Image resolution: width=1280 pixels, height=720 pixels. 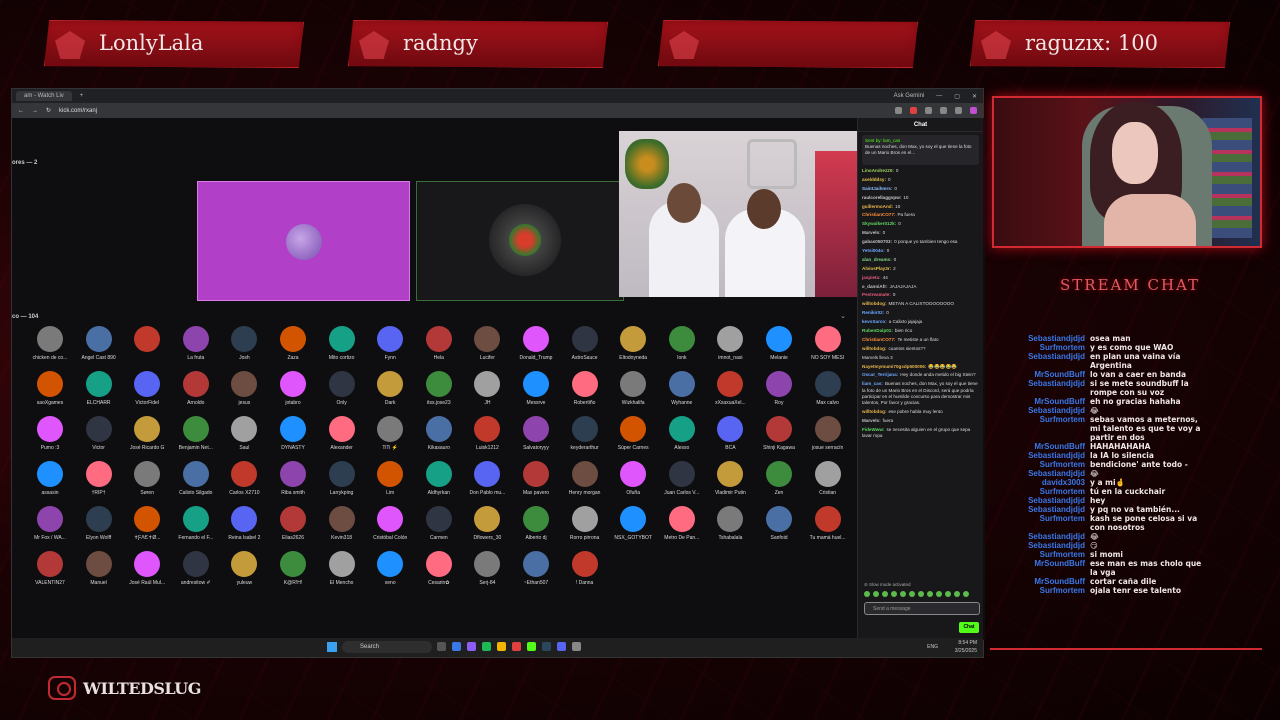 I want to click on audience-member: Zen, so click(x=779, y=478).